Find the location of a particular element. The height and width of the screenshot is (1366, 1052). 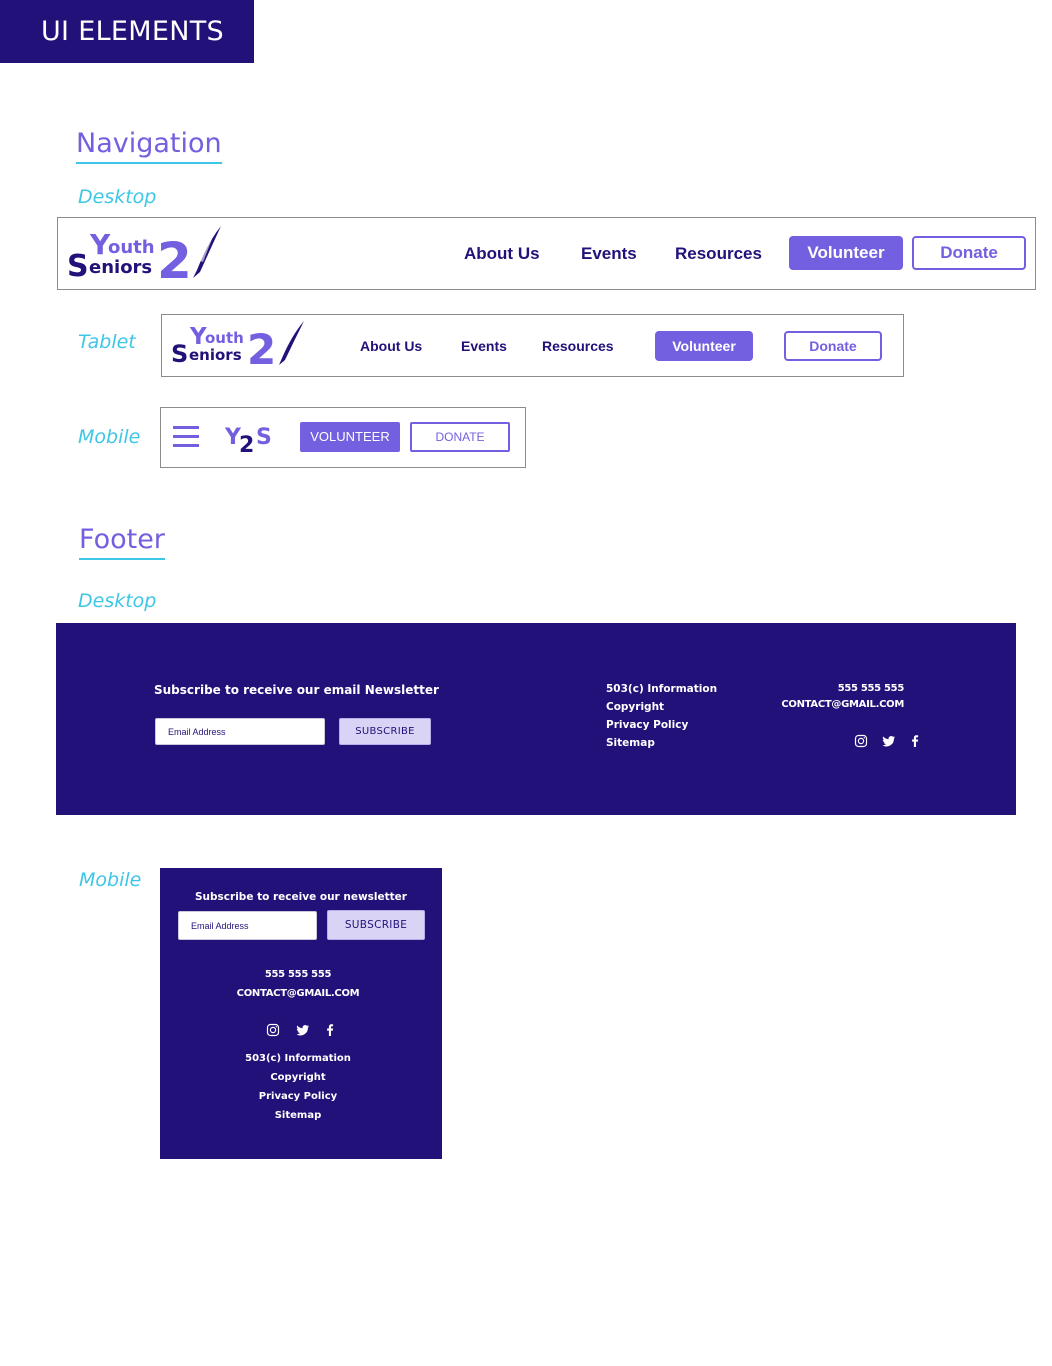

nav-tablet-label: Tablet is located at coordinates (107, 342).